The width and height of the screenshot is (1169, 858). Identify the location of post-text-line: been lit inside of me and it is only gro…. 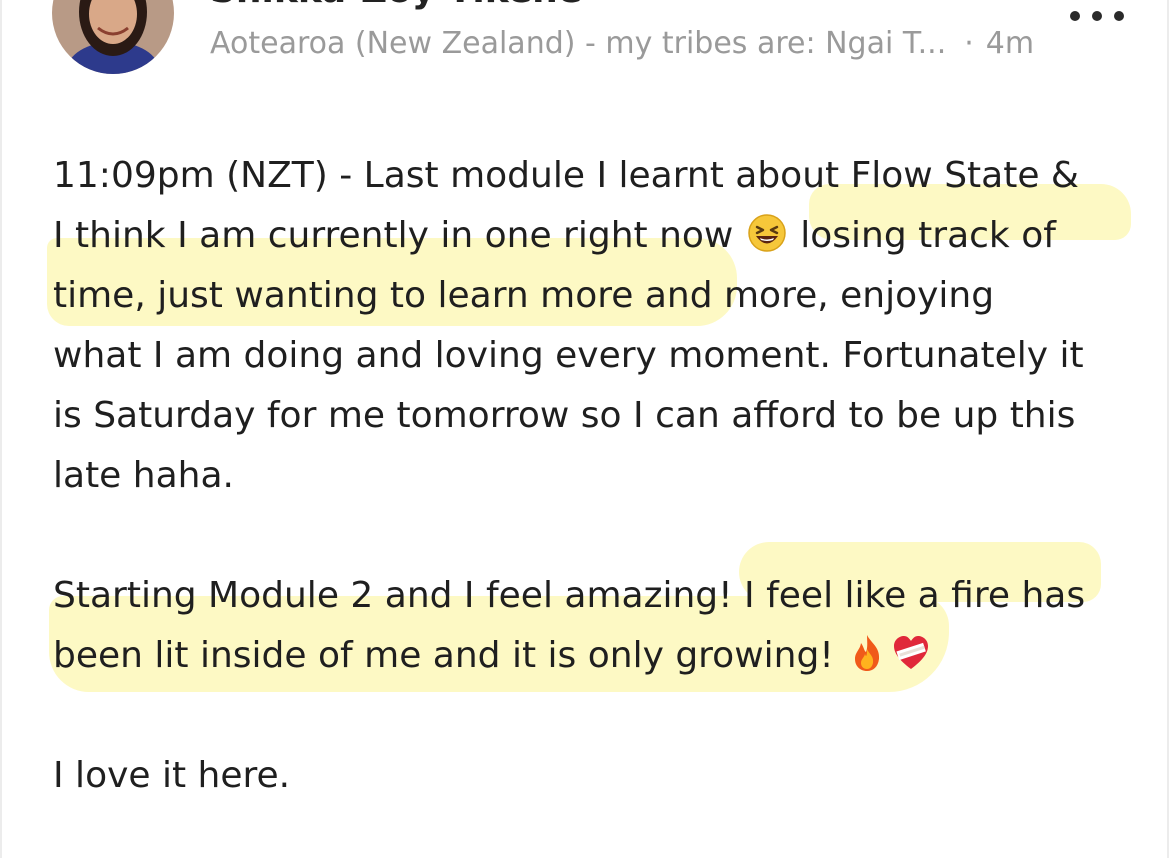
(590, 656).